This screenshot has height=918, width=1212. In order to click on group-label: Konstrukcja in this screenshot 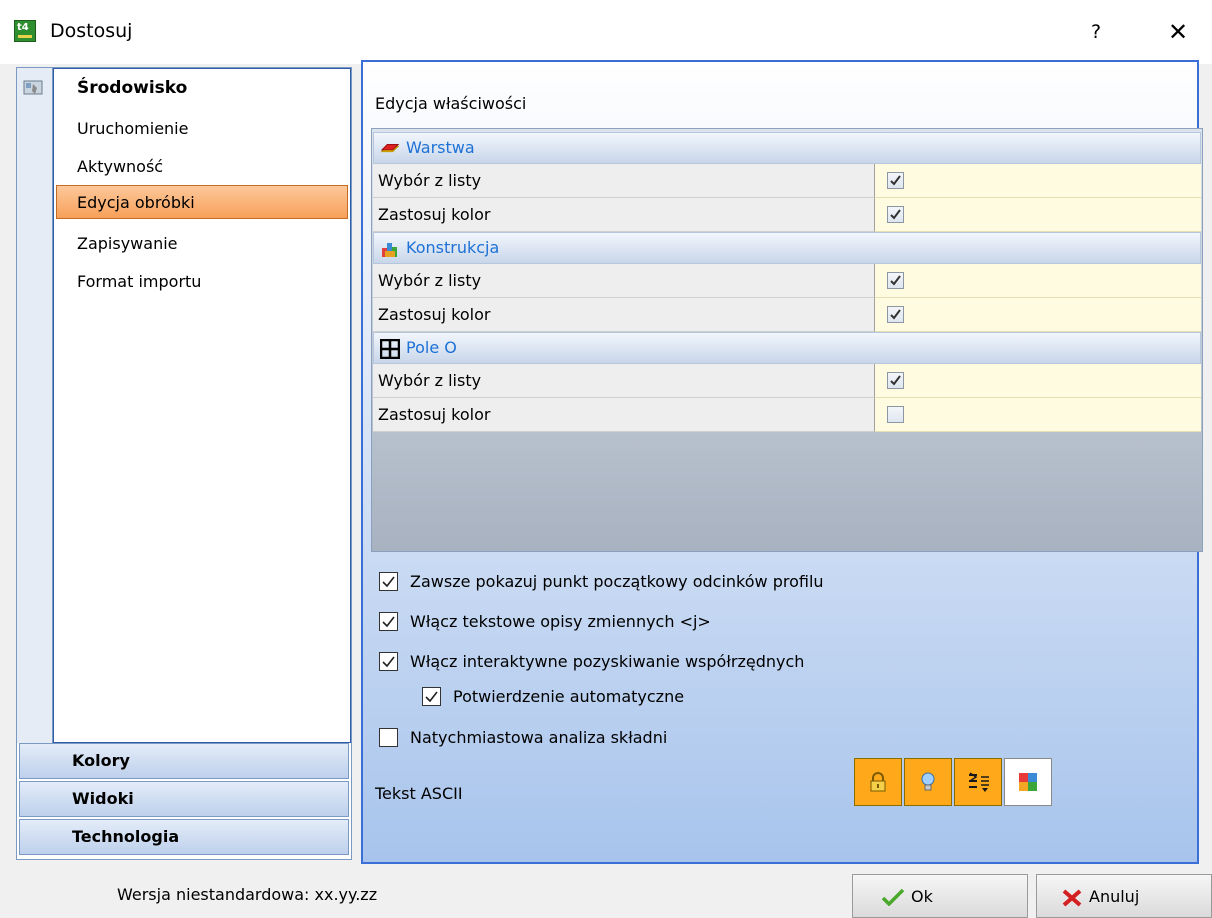, I will do `click(453, 247)`.